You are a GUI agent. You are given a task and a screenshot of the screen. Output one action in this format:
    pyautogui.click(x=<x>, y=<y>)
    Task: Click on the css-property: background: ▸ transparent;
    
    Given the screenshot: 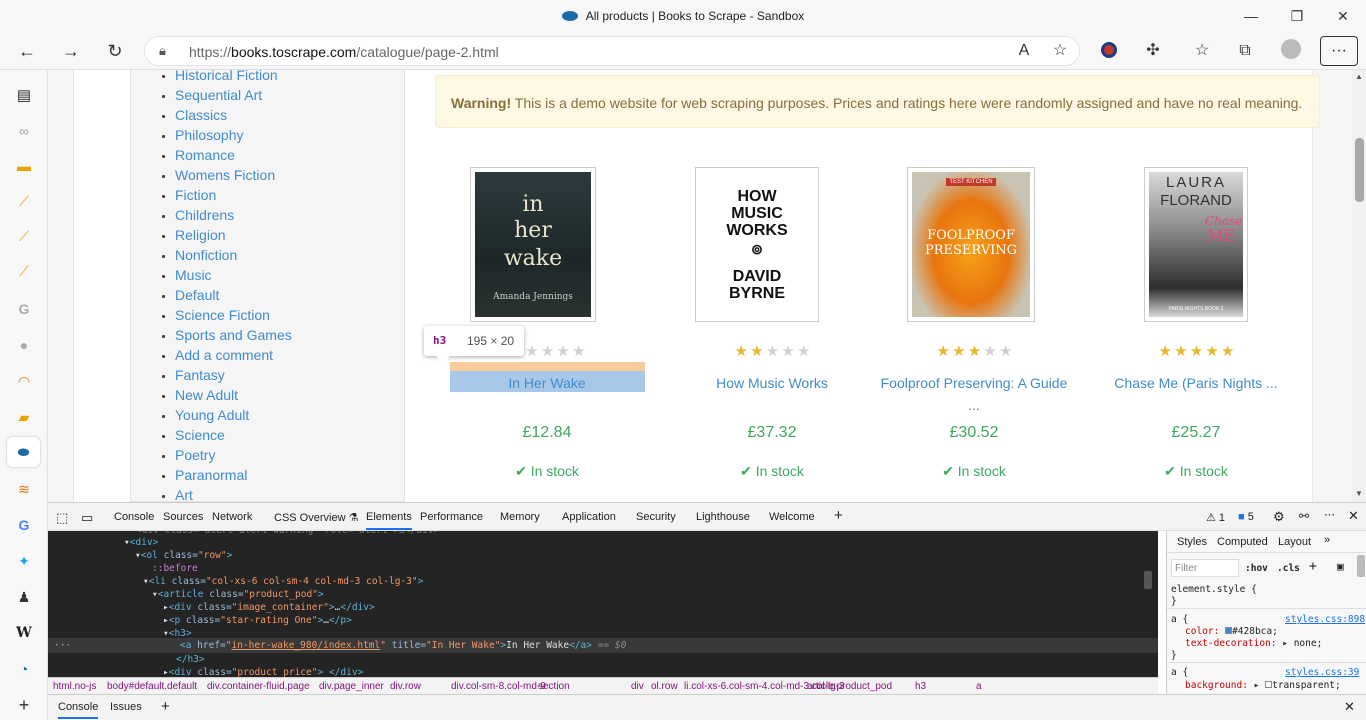 What is the action you would take?
    pyautogui.click(x=1263, y=685)
    